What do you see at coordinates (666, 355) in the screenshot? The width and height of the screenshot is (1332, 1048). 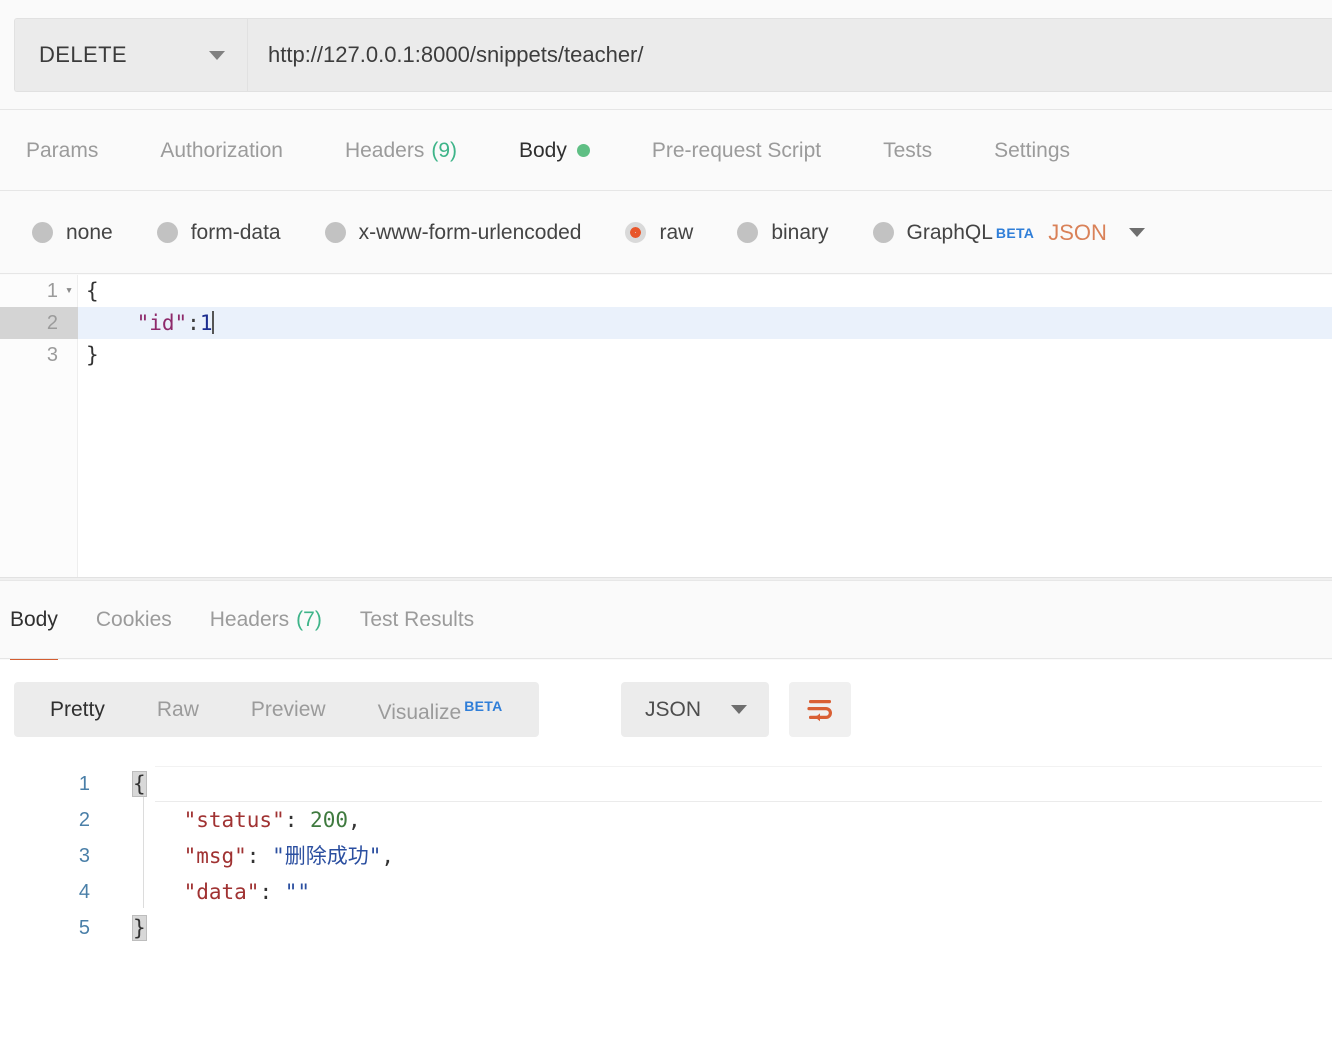 I see `request-code-line: 3 }` at bounding box center [666, 355].